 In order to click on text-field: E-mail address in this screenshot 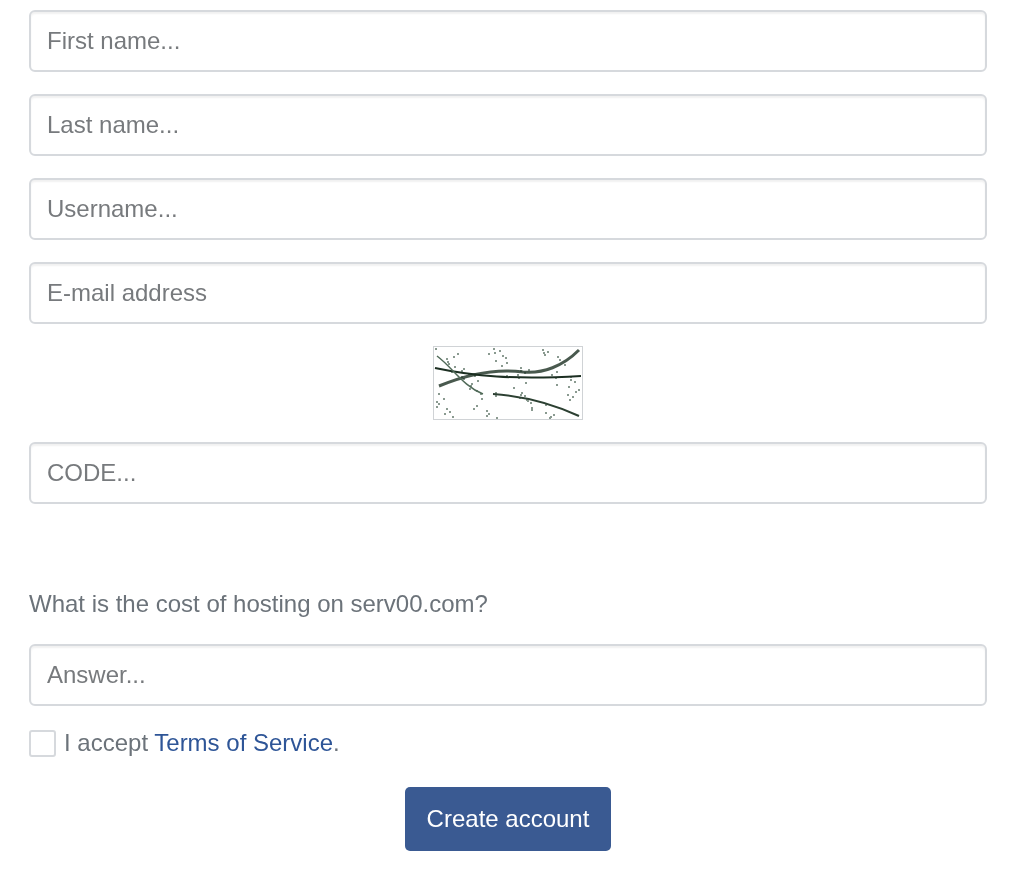, I will do `click(508, 293)`.